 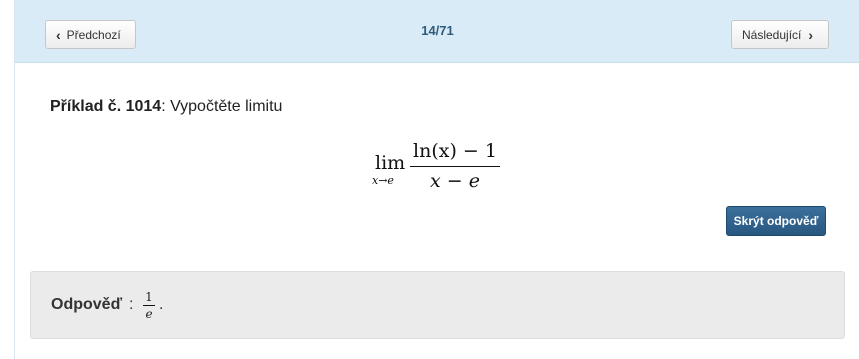 I want to click on limit-fraction: ln(x) − 1 x − e, so click(x=455, y=165).